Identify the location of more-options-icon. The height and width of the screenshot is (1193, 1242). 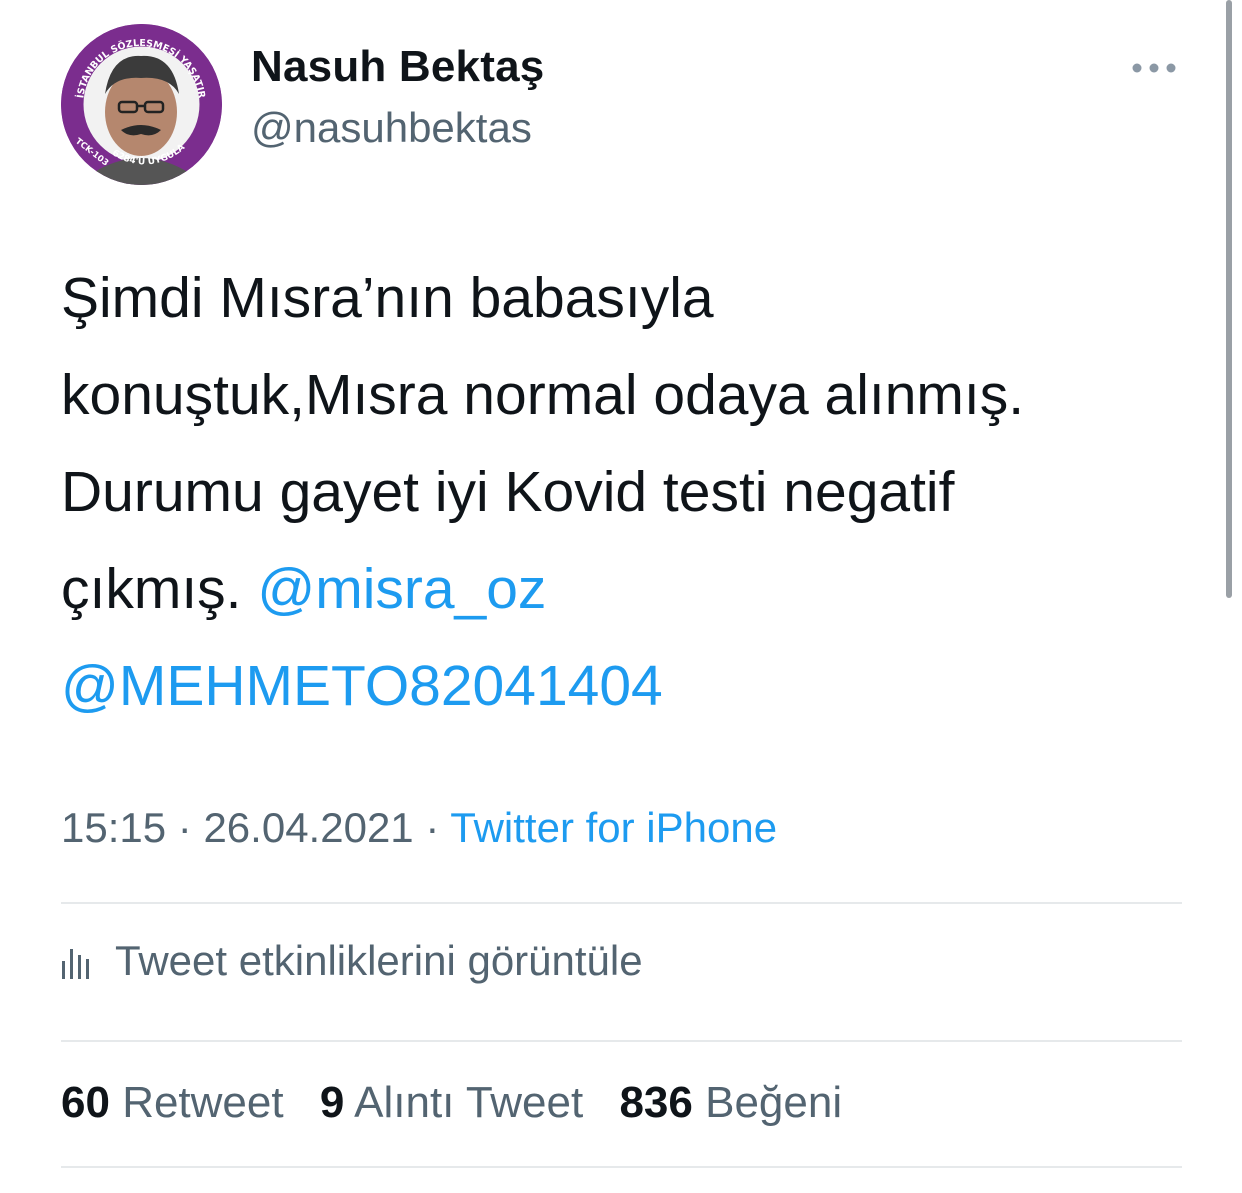
(1154, 68).